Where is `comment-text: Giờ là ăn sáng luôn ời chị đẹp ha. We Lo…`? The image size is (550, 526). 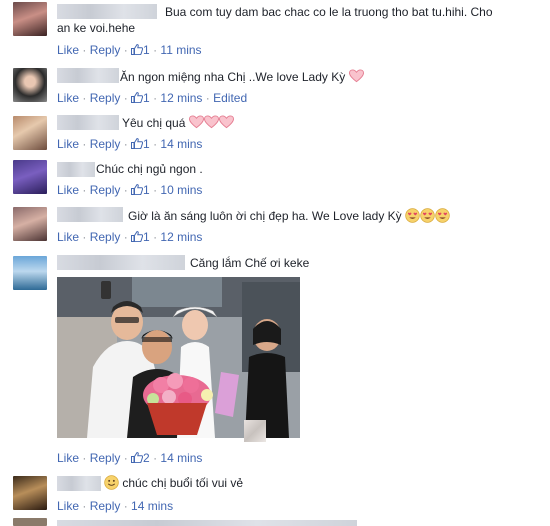
comment-text: Giờ là ăn sáng luôn ời chị đẹp ha. We Lo… is located at coordinates (289, 216).